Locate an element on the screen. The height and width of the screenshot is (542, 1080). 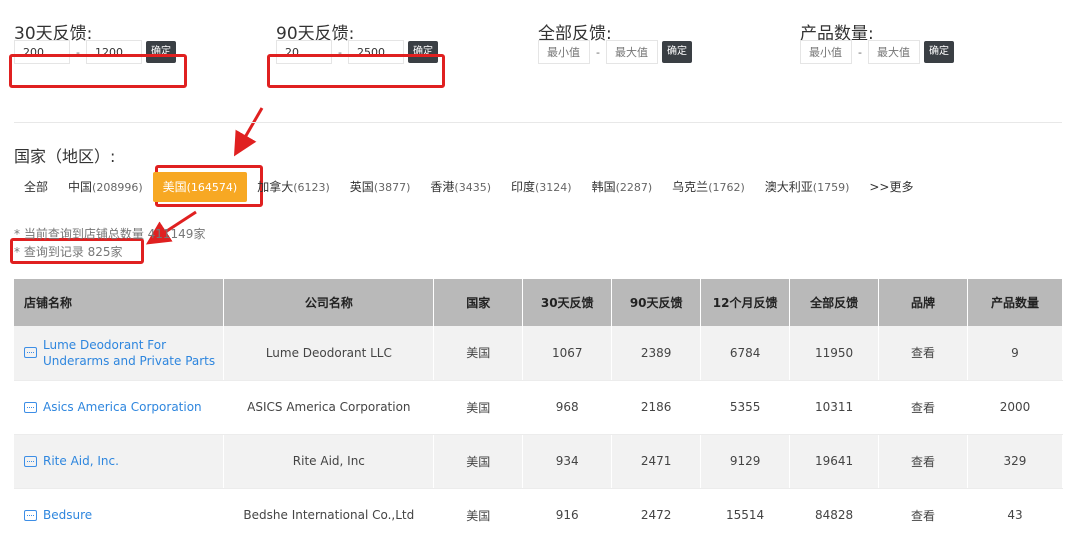
tab-label: 印度 is located at coordinates (522, 187).